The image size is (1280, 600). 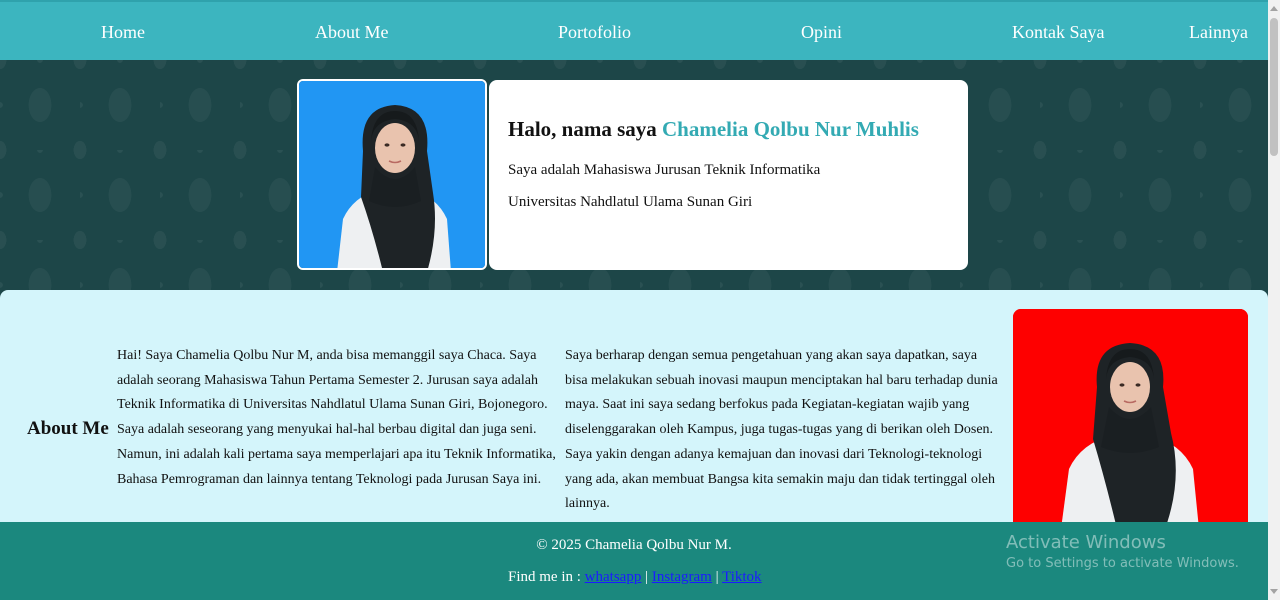 I want to click on whatsapp-link: whatsapp, so click(x=613, y=577).